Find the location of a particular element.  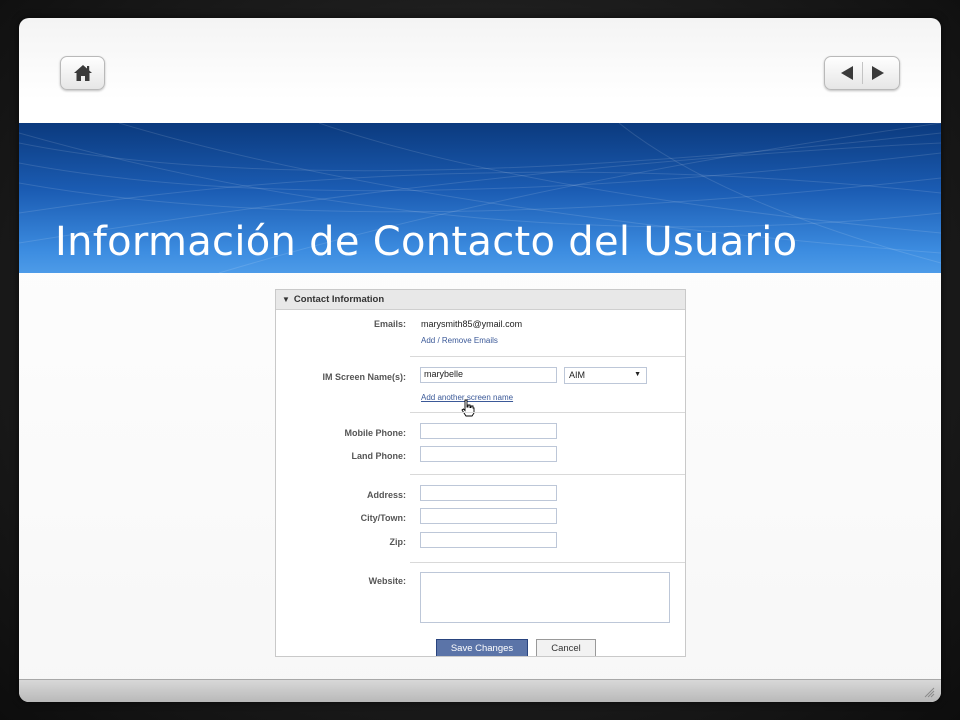

cancel-button: Cancel is located at coordinates (566, 647).